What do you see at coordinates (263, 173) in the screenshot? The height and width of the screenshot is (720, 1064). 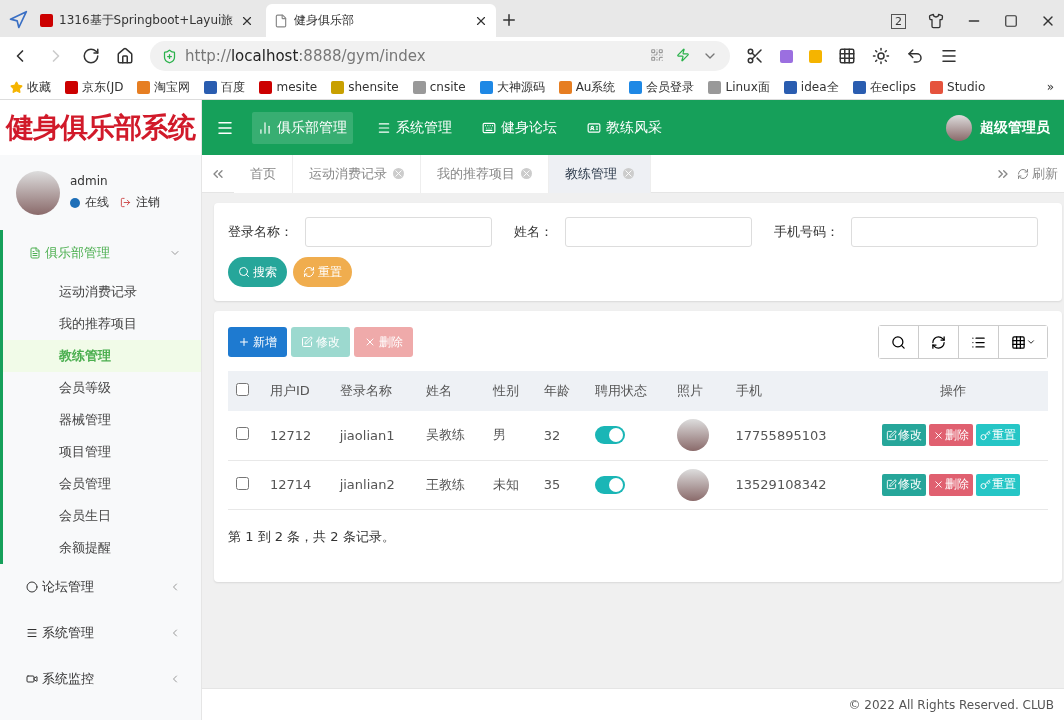 I see `page-tab: 首页` at bounding box center [263, 173].